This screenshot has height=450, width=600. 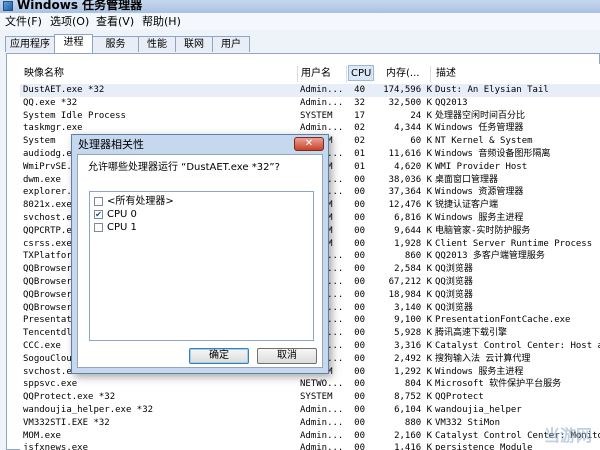 I want to click on process-cpu: 32, so click(x=359, y=102).